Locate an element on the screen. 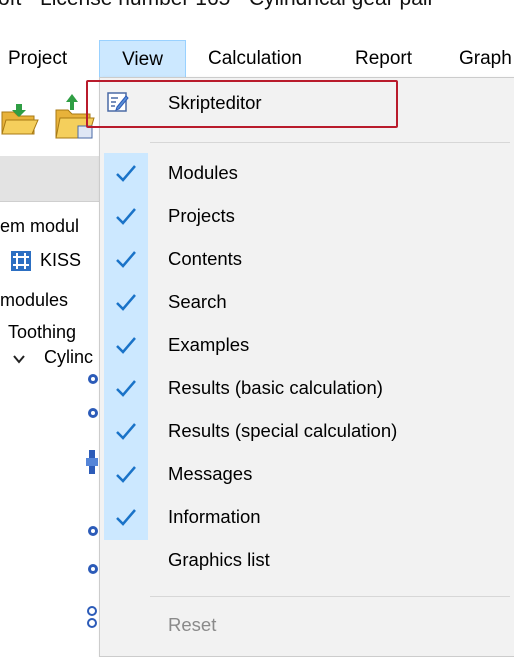 This screenshot has height=657, width=514. kiss-tree-item: KISS is located at coordinates (60, 260).